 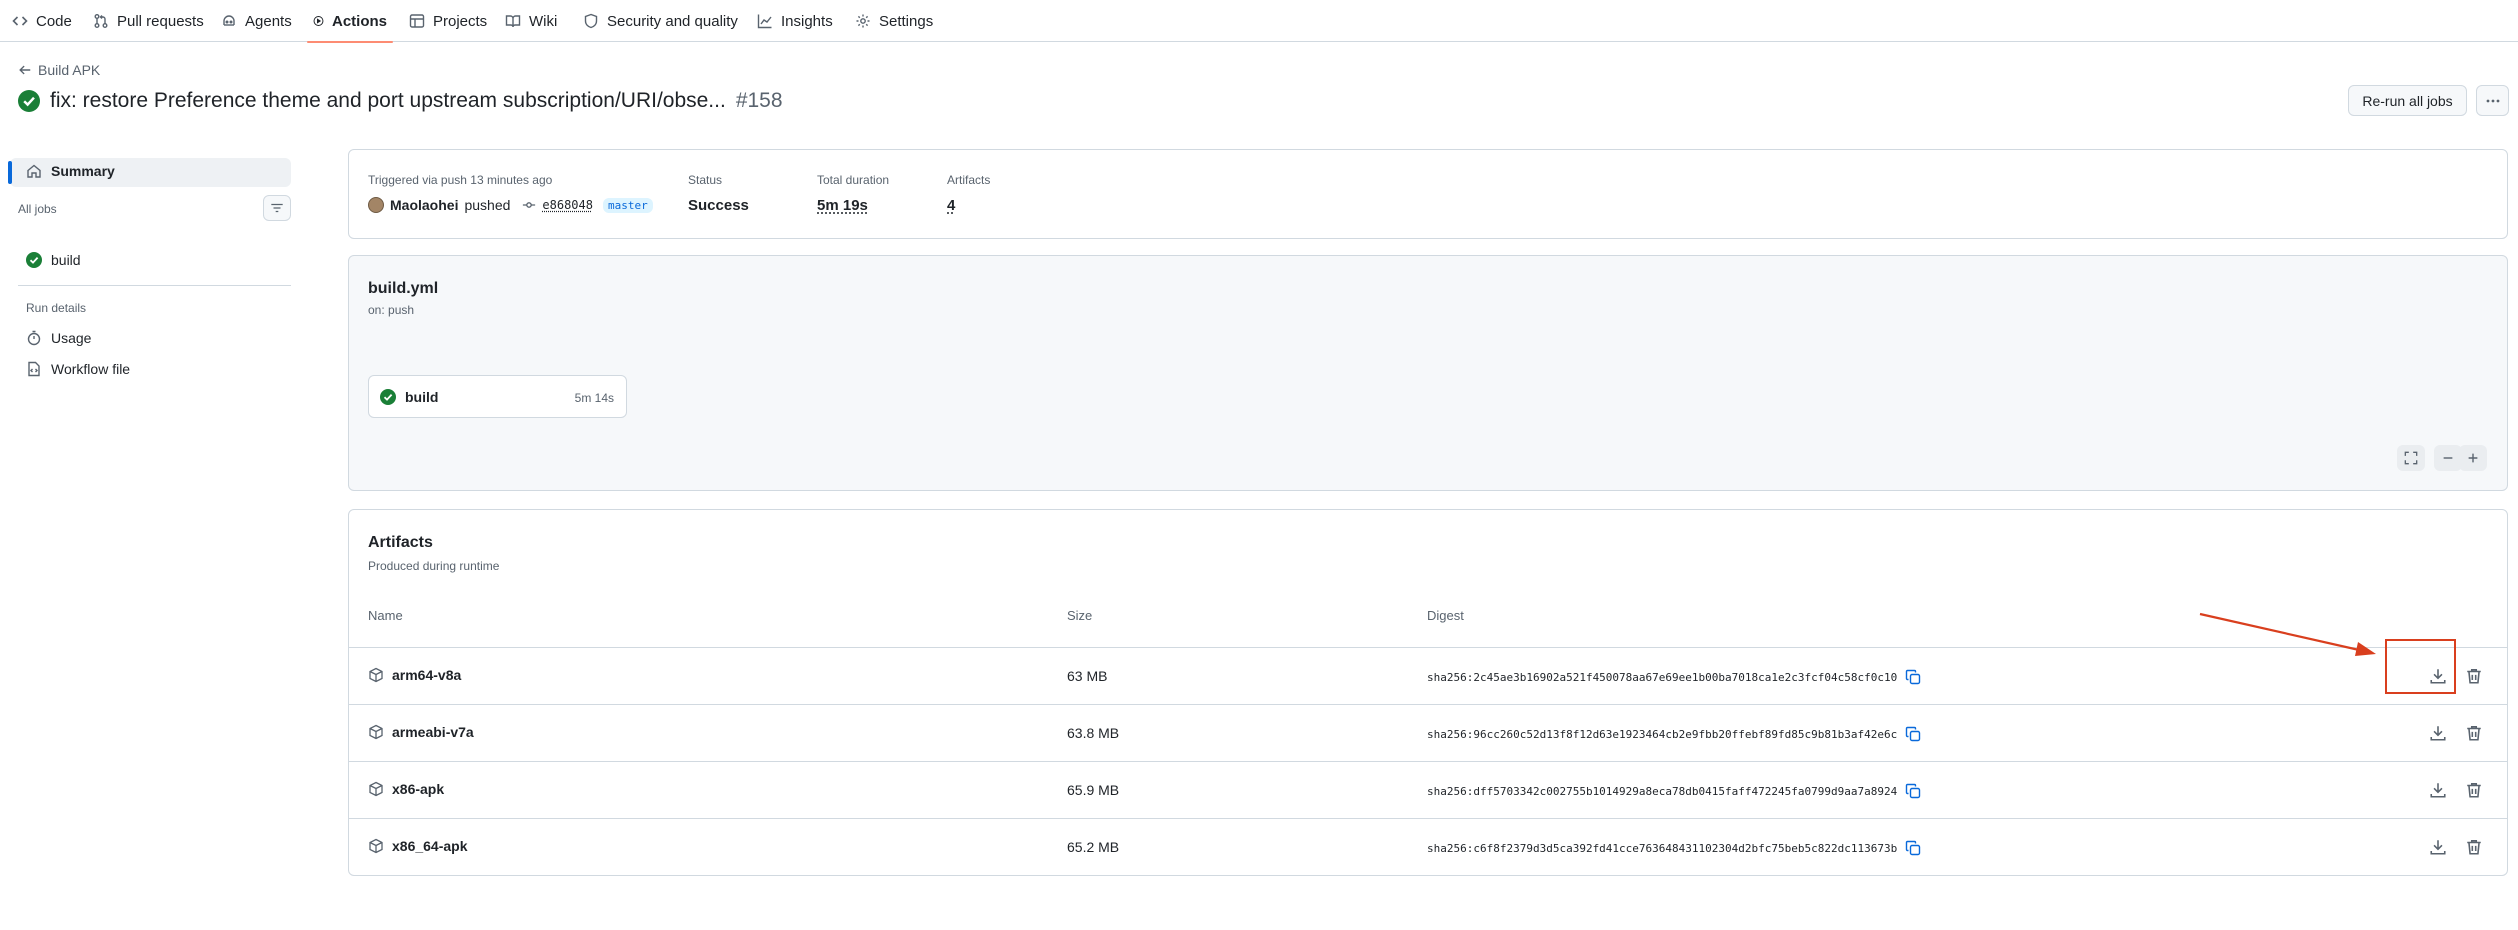 What do you see at coordinates (594, 398) in the screenshot?
I see `job-node-duration: 5m 14s` at bounding box center [594, 398].